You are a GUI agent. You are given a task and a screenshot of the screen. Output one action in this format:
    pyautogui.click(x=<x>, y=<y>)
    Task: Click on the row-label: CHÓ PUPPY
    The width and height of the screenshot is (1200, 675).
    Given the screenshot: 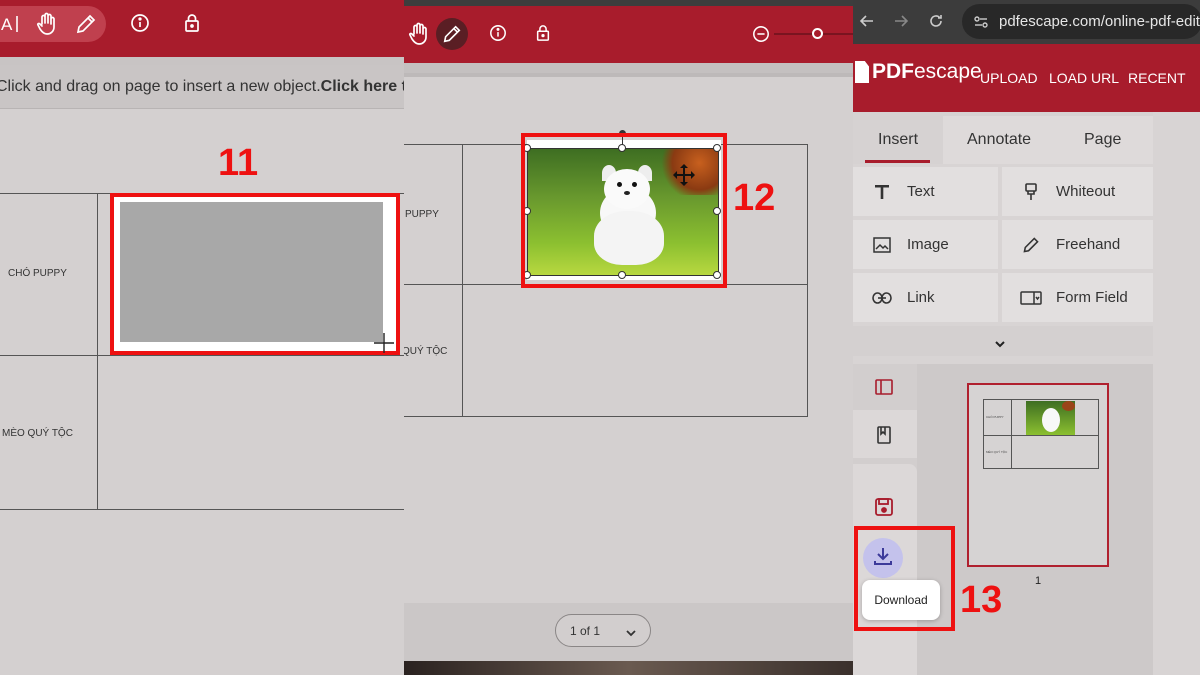 What is the action you would take?
    pyautogui.click(x=37, y=273)
    